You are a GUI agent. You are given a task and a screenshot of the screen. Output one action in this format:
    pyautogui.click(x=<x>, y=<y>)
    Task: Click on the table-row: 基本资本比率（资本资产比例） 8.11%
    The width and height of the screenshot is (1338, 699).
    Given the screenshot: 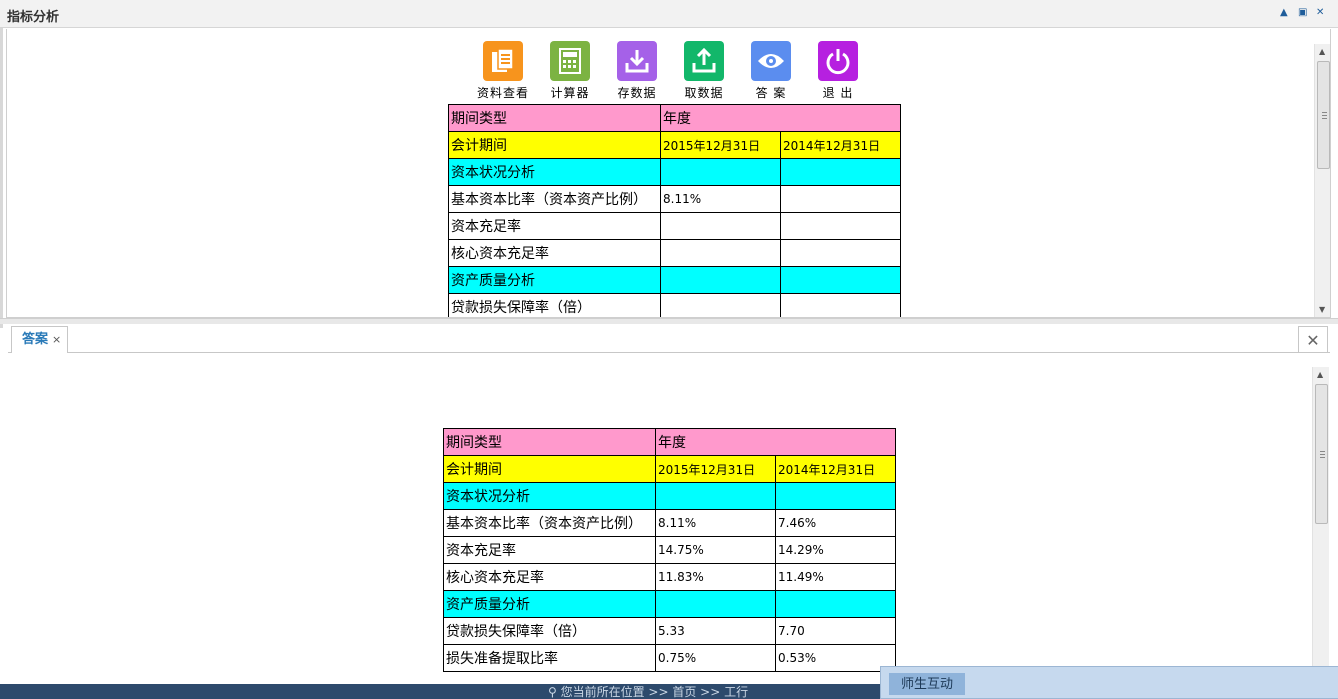 What is the action you would take?
    pyautogui.click(x=674, y=199)
    